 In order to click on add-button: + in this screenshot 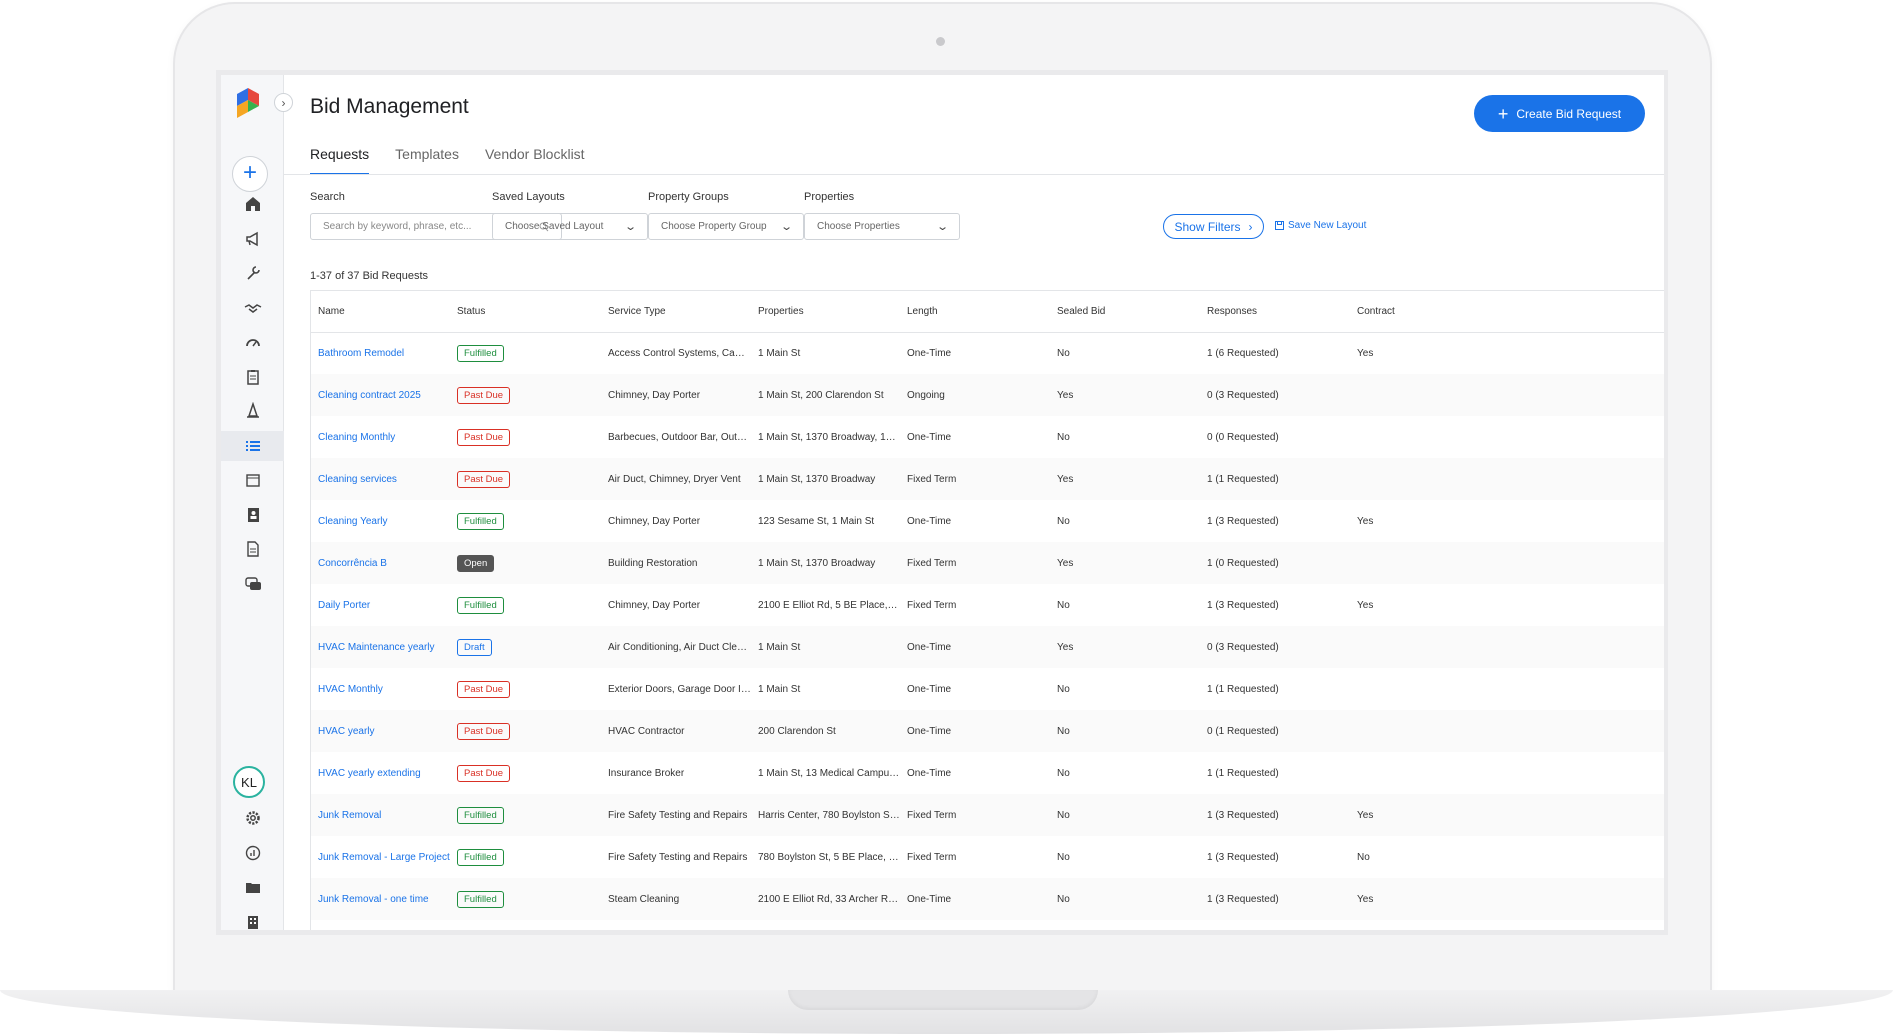, I will do `click(250, 174)`.